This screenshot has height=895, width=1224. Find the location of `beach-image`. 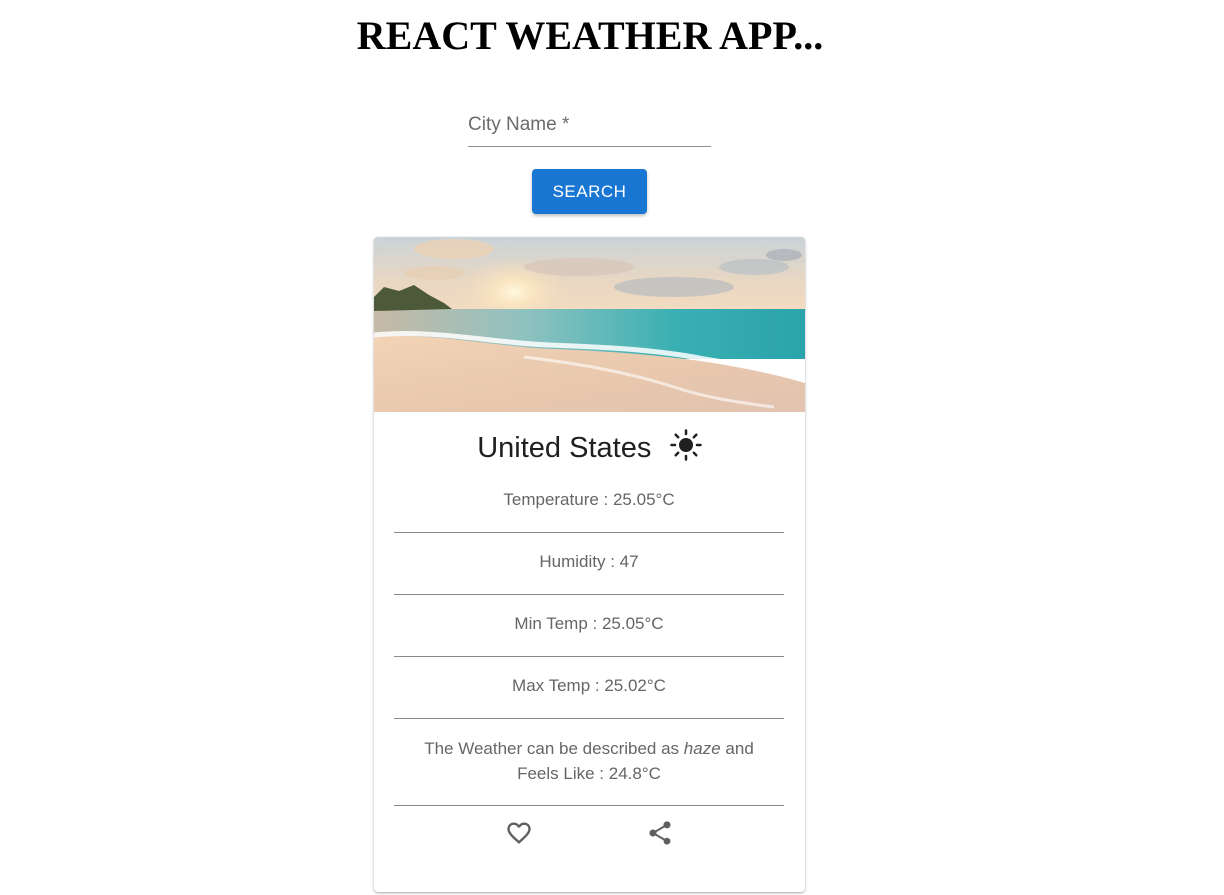

beach-image is located at coordinates (589, 324).